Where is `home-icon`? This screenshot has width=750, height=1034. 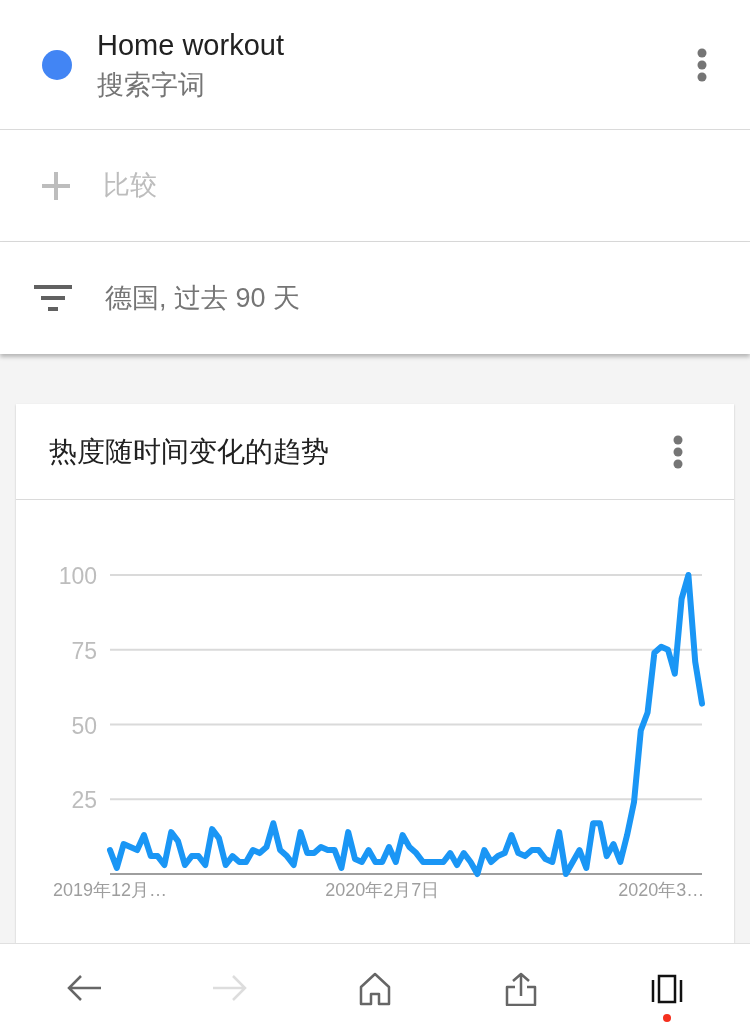
home-icon is located at coordinates (375, 989).